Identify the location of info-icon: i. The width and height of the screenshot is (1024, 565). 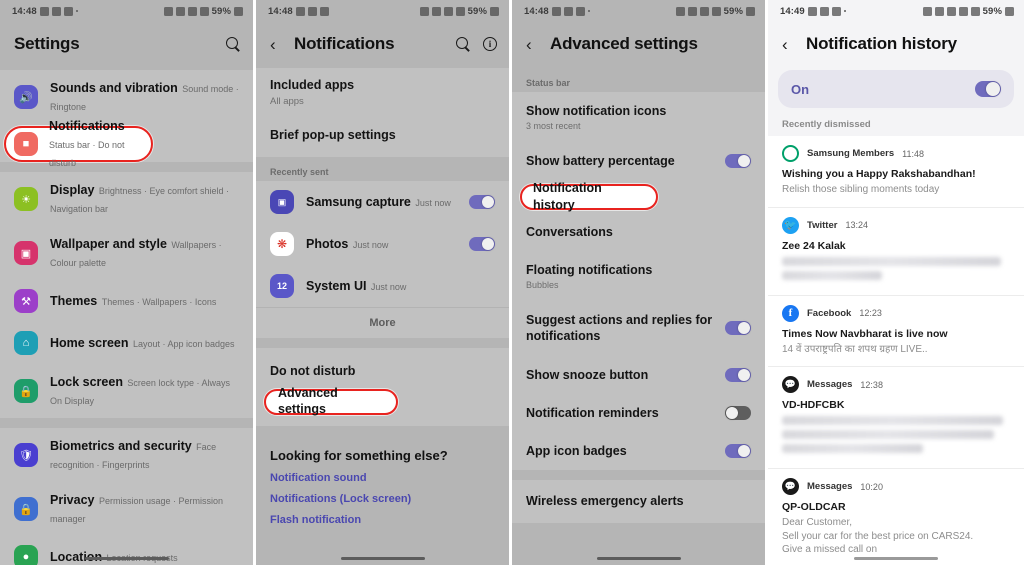
(490, 44).